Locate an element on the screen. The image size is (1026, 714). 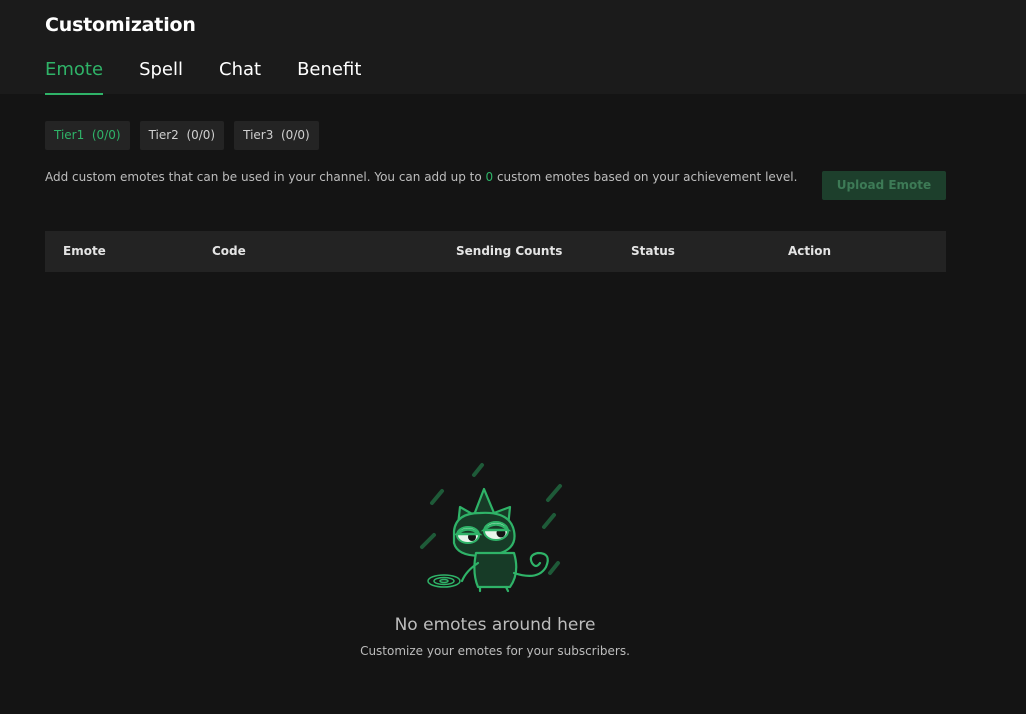
tab-spell: Spell is located at coordinates (161, 76).